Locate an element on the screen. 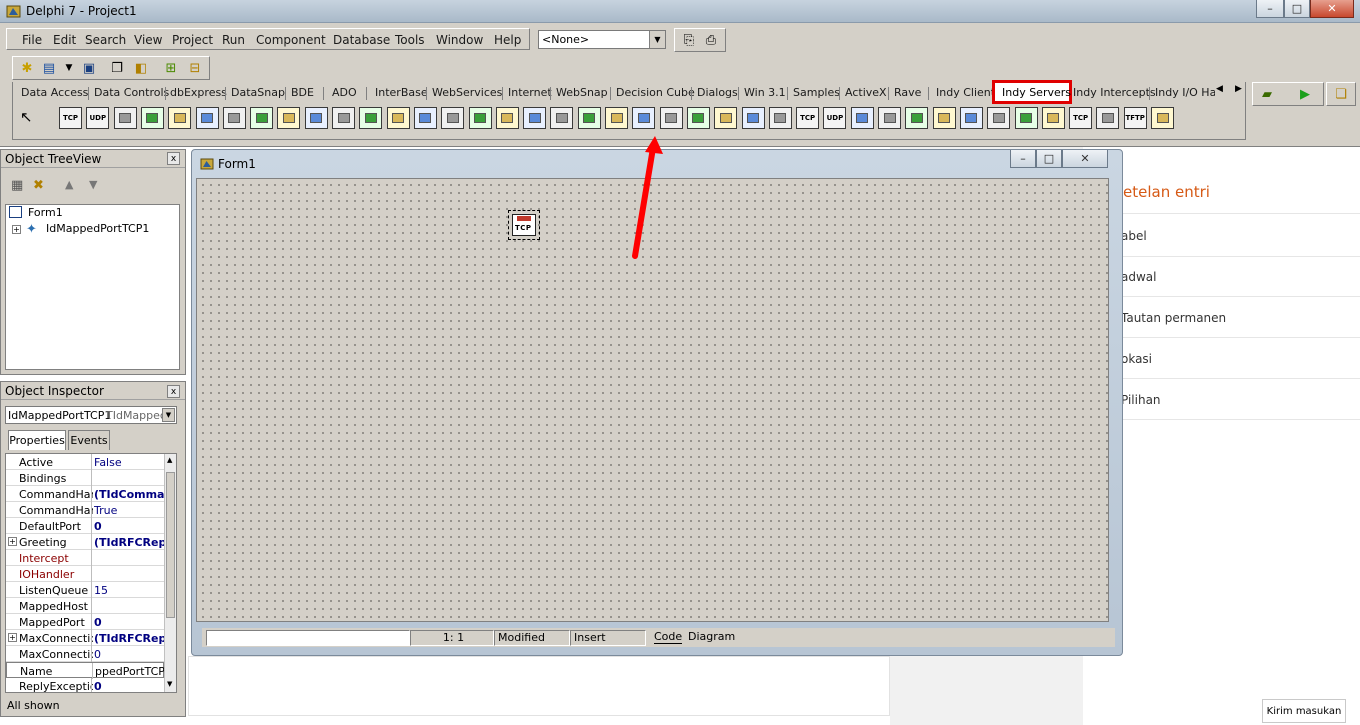  object-selector-combo: IdMappedPortTCP1 TIdMappec ▼ is located at coordinates (91, 415).